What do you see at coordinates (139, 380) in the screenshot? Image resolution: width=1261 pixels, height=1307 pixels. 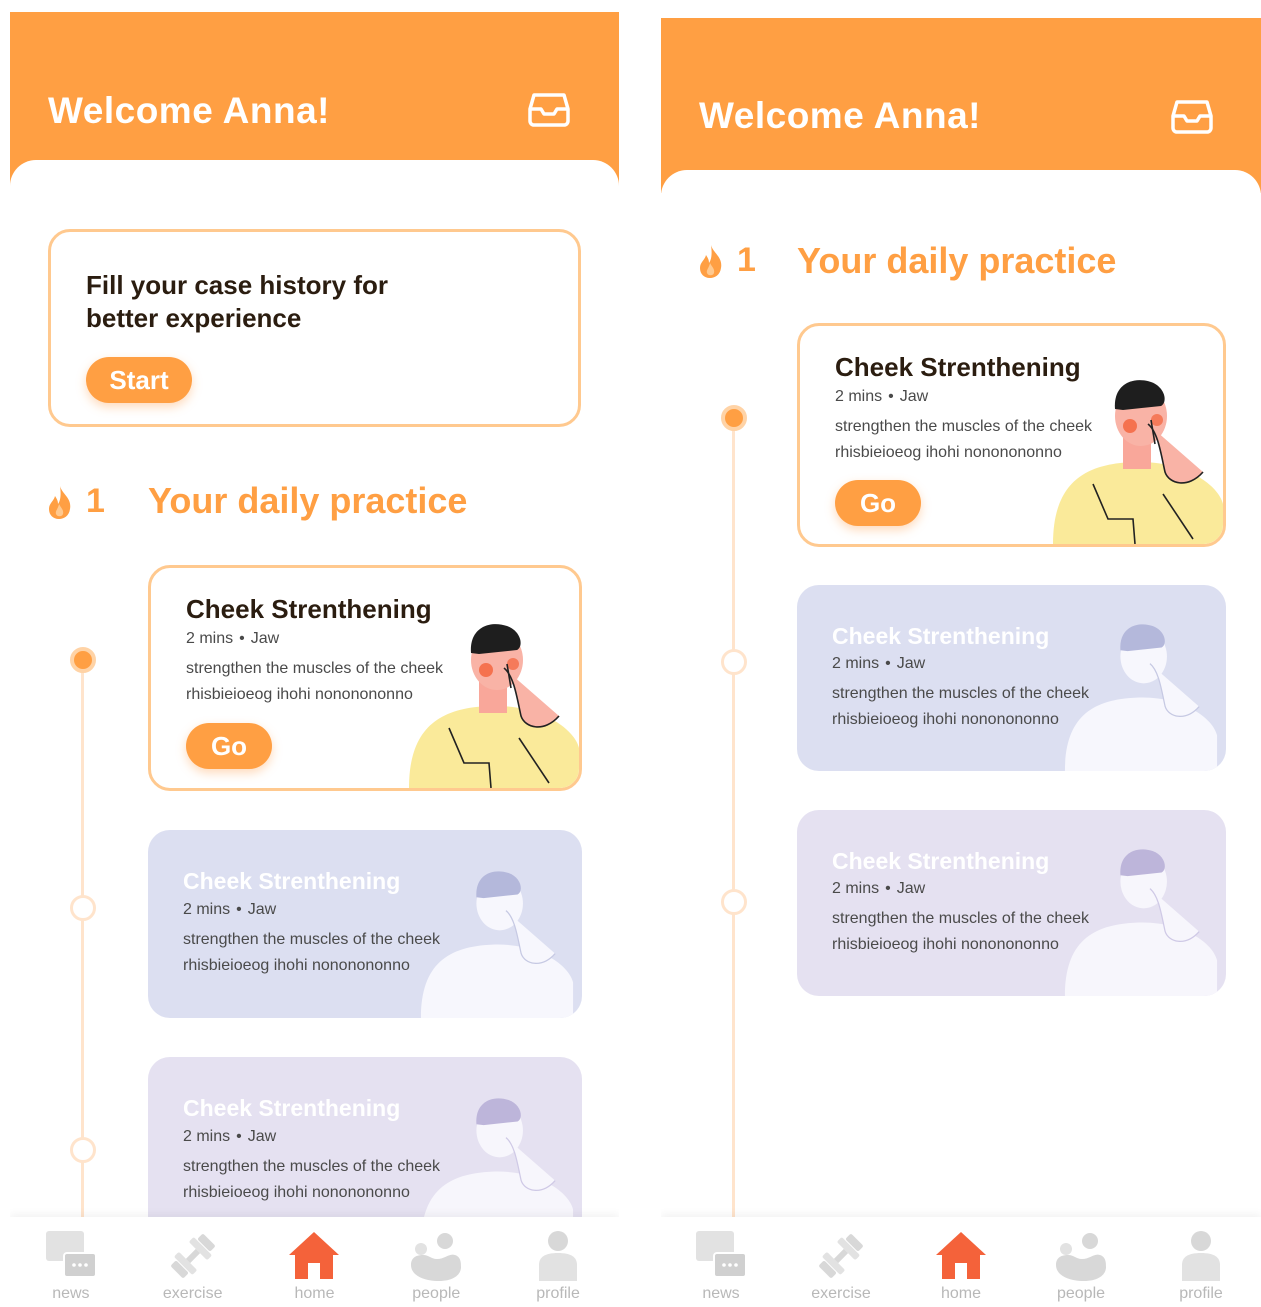 I see `start-button: Start` at bounding box center [139, 380].